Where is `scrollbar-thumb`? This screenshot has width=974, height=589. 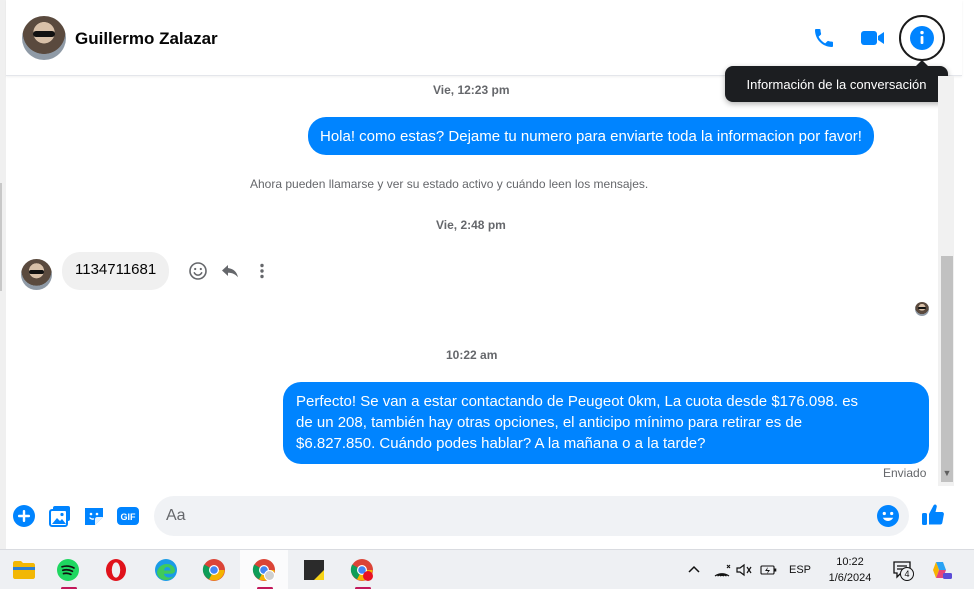 scrollbar-thumb is located at coordinates (947, 369).